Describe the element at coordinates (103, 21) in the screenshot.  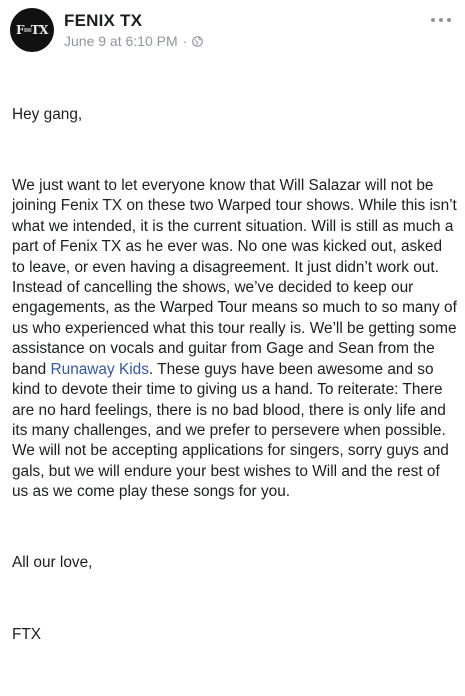
I see `page-name: FENIX TX` at that location.